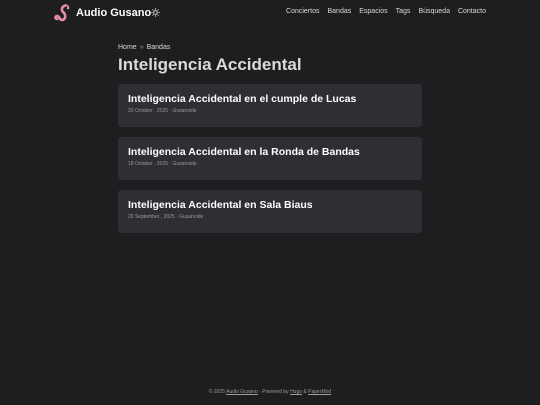 The height and width of the screenshot is (405, 540). I want to click on nav-contacto: Contacto, so click(472, 11).